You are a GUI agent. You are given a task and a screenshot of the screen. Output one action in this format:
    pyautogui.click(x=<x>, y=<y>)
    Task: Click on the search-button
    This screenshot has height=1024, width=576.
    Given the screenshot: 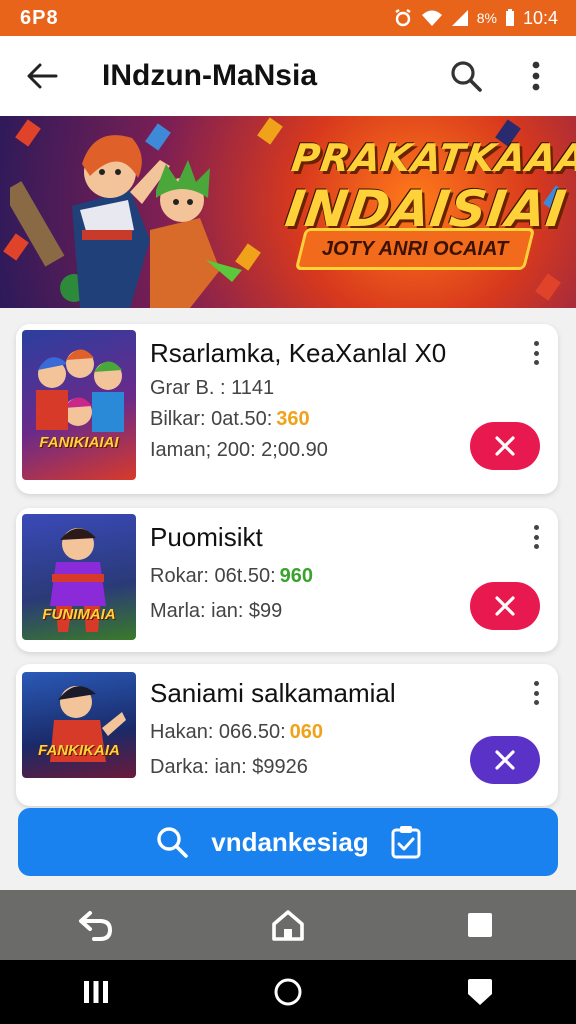 What is the action you would take?
    pyautogui.click(x=466, y=76)
    